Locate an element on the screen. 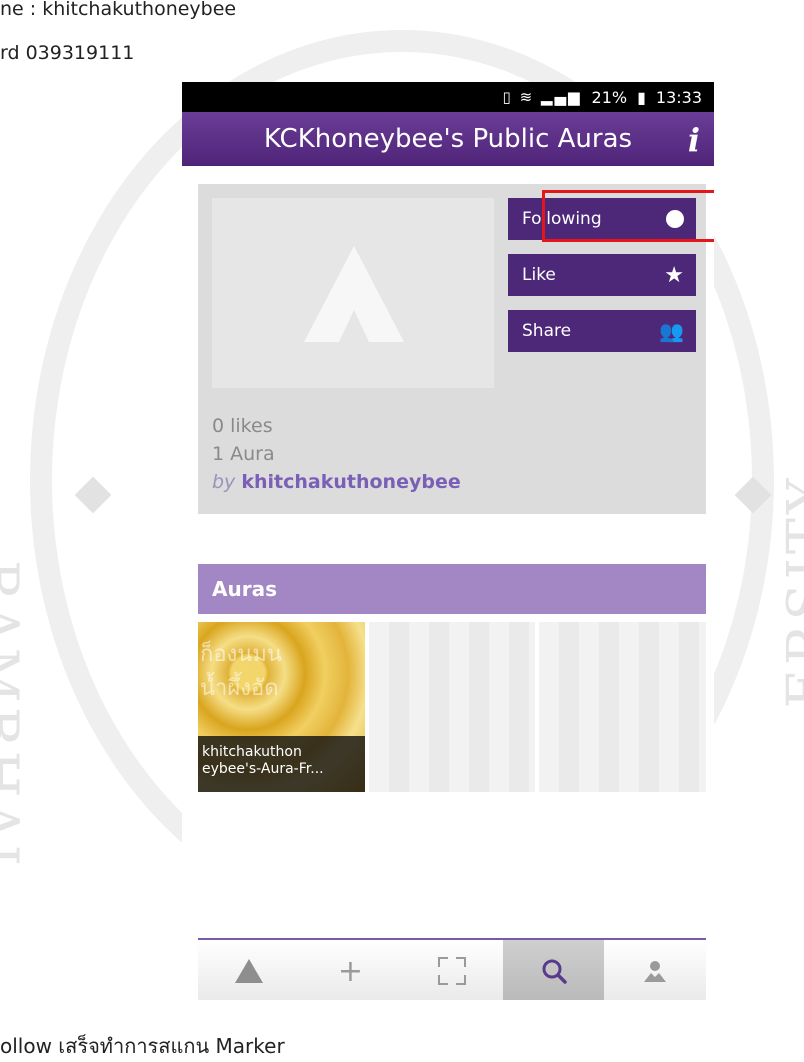 The width and height of the screenshot is (804, 1062). doc-password-line: rd 039319111 is located at coordinates (67, 53).